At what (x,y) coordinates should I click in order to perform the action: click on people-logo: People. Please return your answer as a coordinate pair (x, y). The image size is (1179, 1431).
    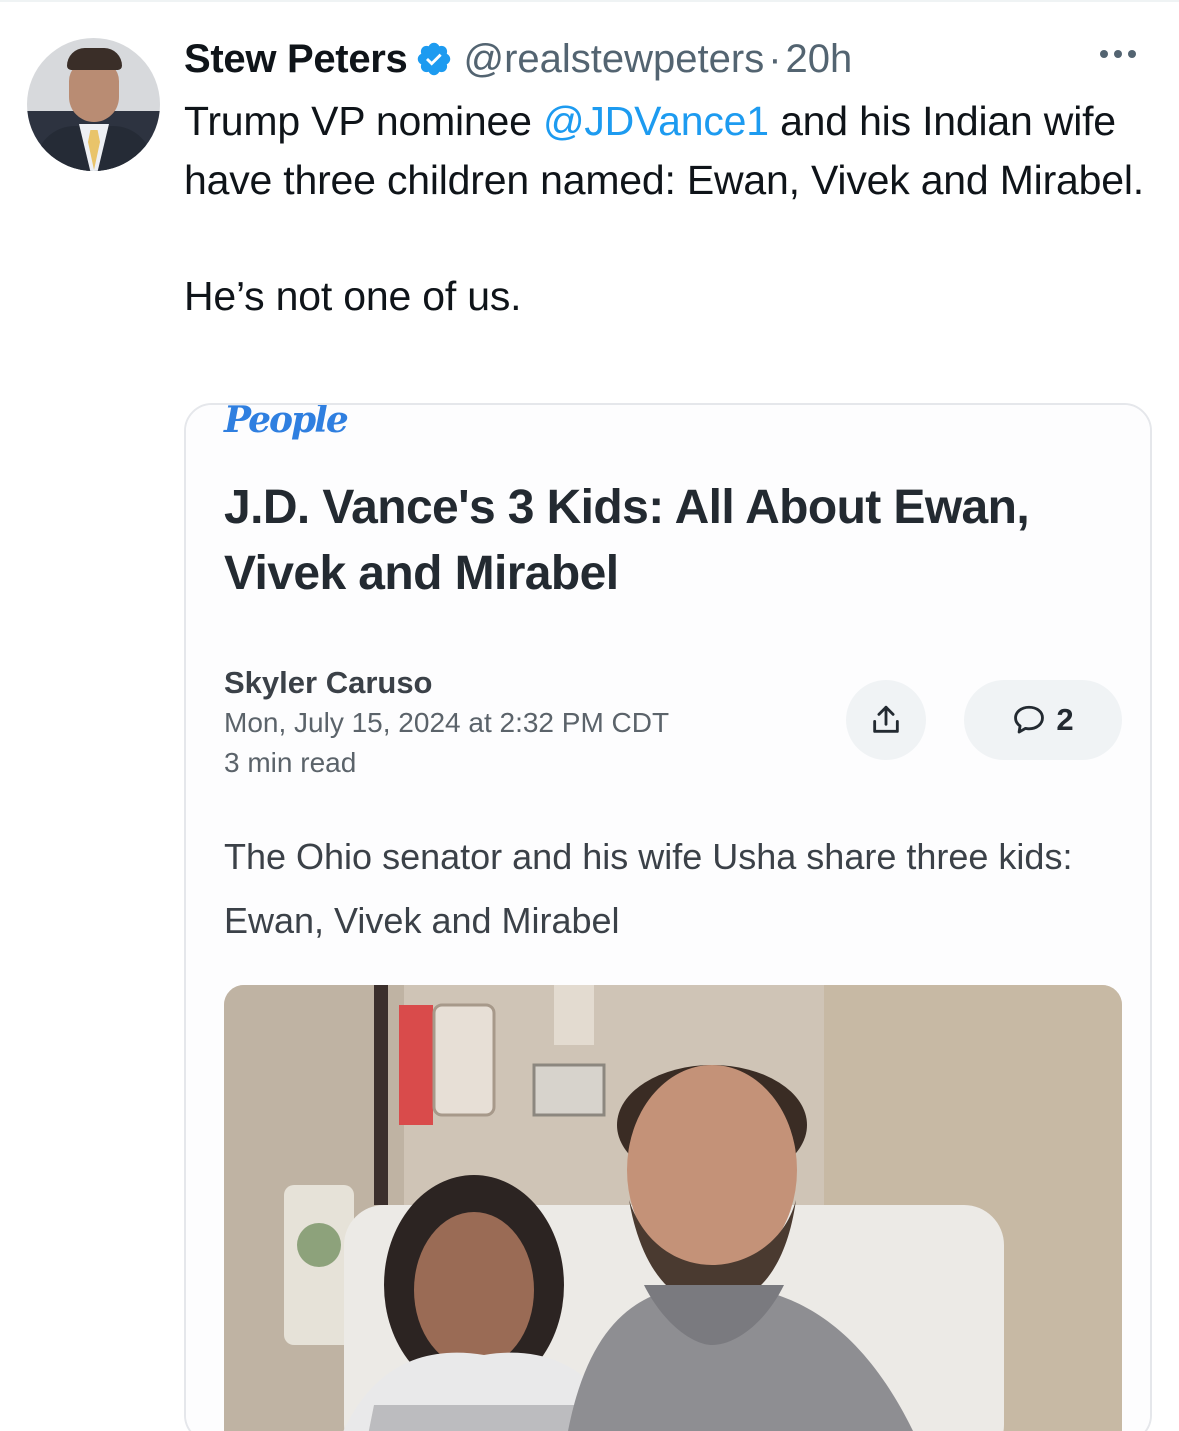
    Looking at the image, I should click on (286, 422).